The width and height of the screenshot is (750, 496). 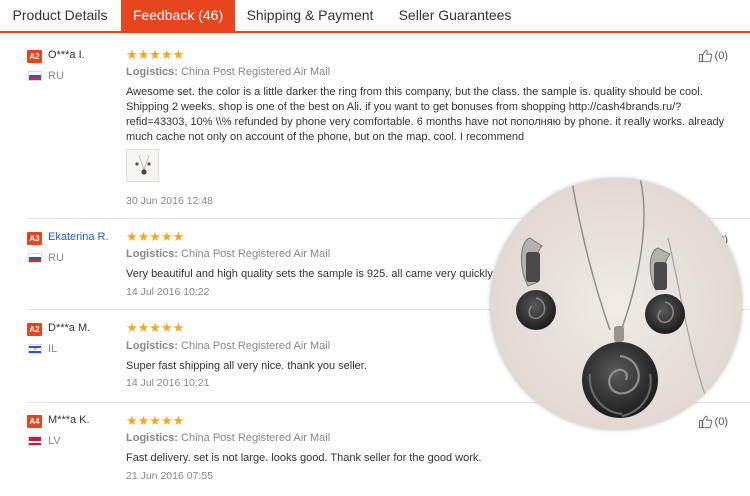 I want to click on tab-feedback: Feedback (46), so click(x=178, y=15).